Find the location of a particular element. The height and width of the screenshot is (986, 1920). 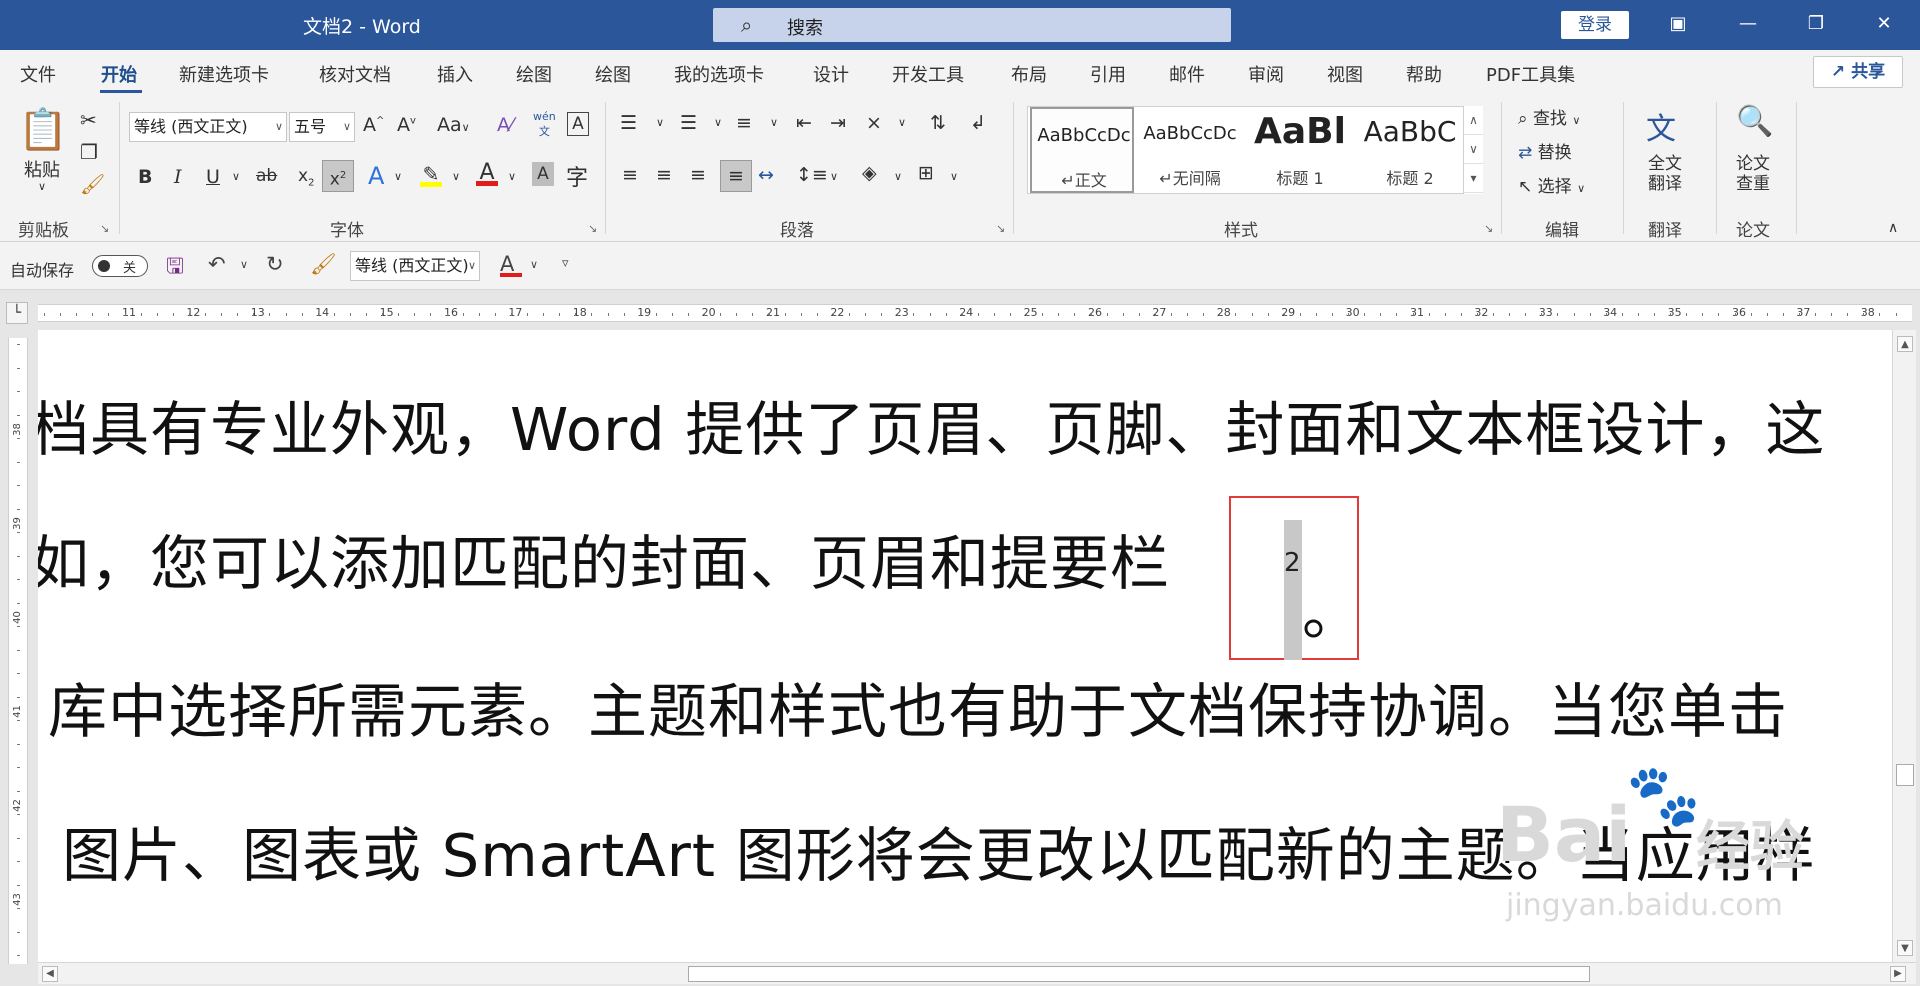

font-name-combo: 等线 (西文正文) ∨ is located at coordinates (208, 127).